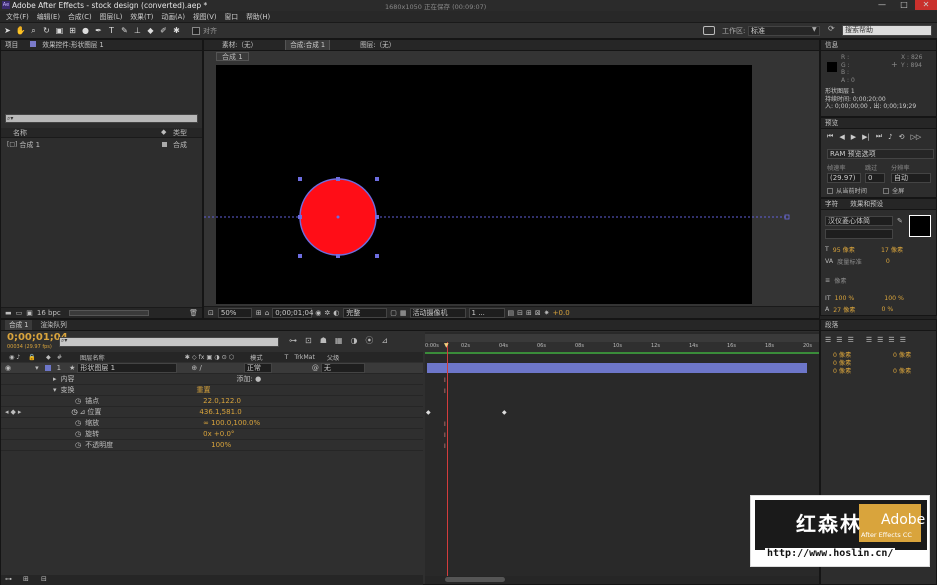 The height and width of the screenshot is (585, 937). Describe the element at coordinates (830, 136) in the screenshot. I see `first-frame-icon: ⏮` at that location.